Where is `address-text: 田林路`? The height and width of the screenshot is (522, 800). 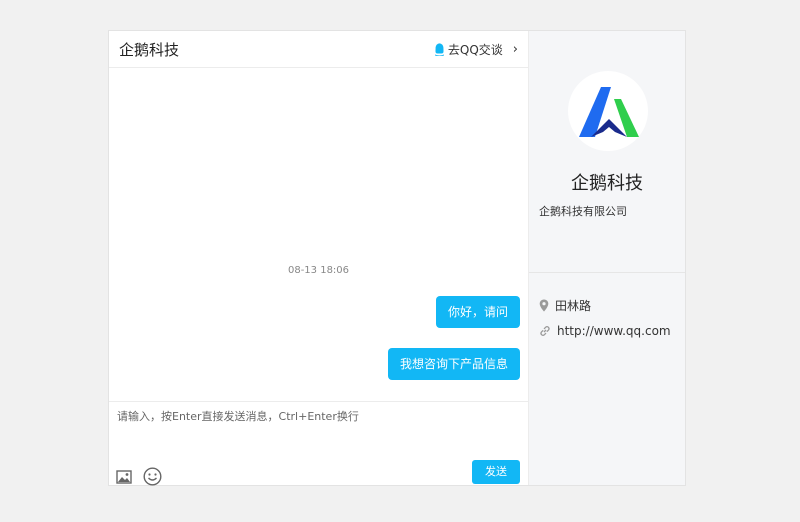 address-text: 田林路 is located at coordinates (573, 306).